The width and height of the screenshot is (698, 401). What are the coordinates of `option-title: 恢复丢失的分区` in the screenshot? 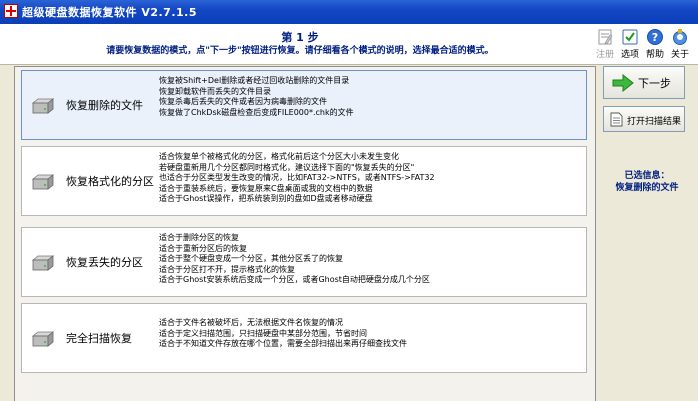 It's located at (104, 262).